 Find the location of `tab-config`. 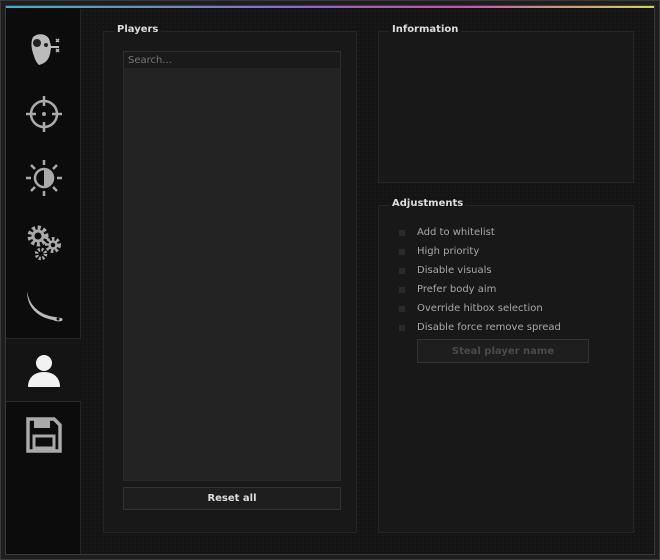

tab-config is located at coordinates (43, 435).